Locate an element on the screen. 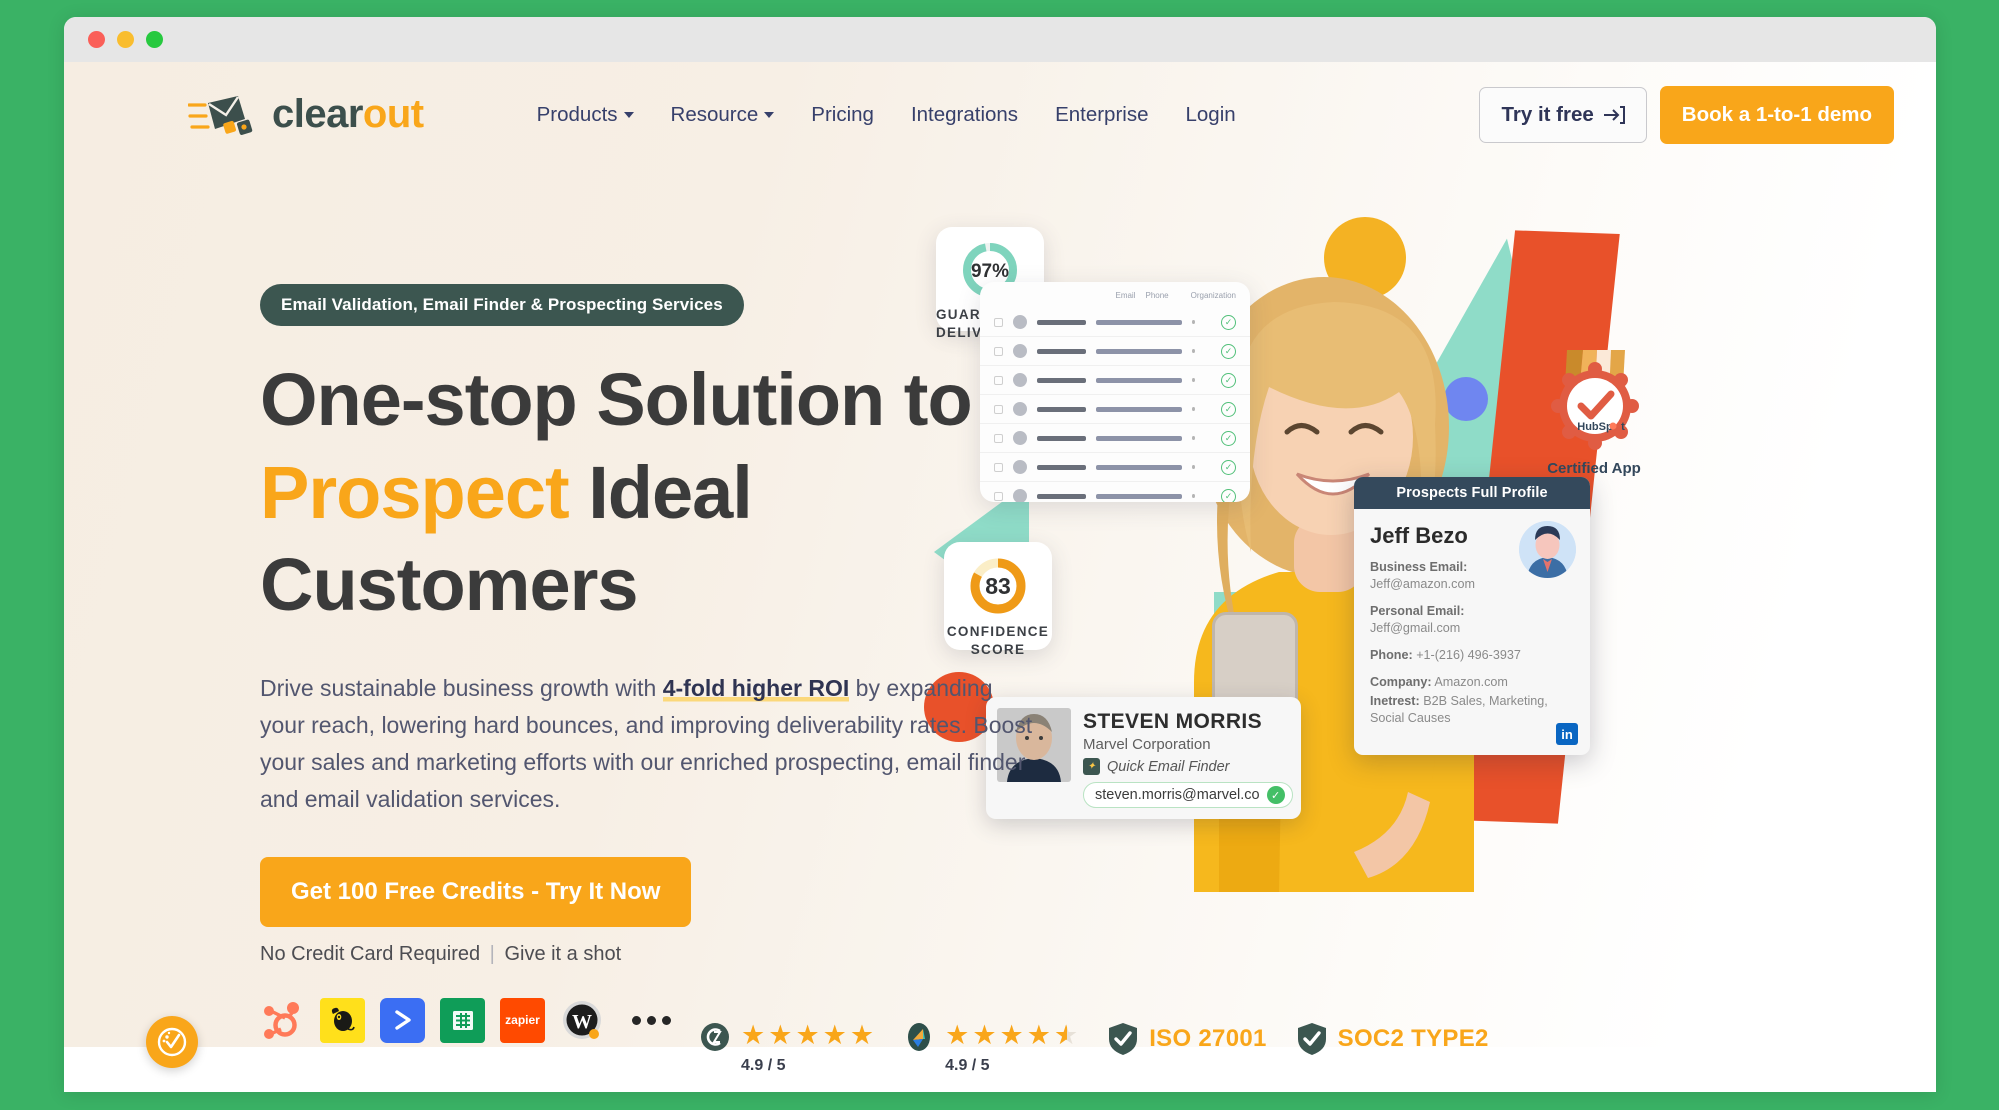 Image resolution: width=1999 pixels, height=1110 pixels. profile-value-company: Amazon.com is located at coordinates (1471, 682).